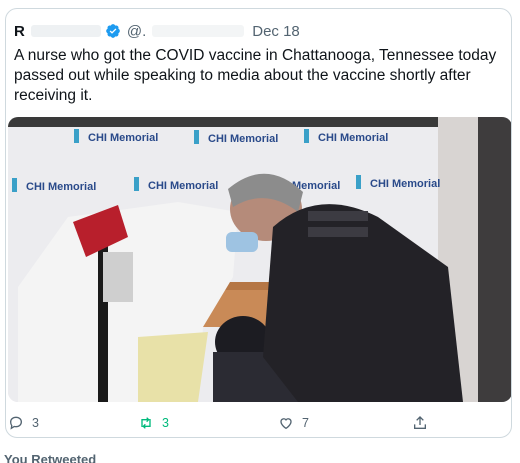  What do you see at coordinates (65, 31) in the screenshot?
I see `author-name-obscured` at bounding box center [65, 31].